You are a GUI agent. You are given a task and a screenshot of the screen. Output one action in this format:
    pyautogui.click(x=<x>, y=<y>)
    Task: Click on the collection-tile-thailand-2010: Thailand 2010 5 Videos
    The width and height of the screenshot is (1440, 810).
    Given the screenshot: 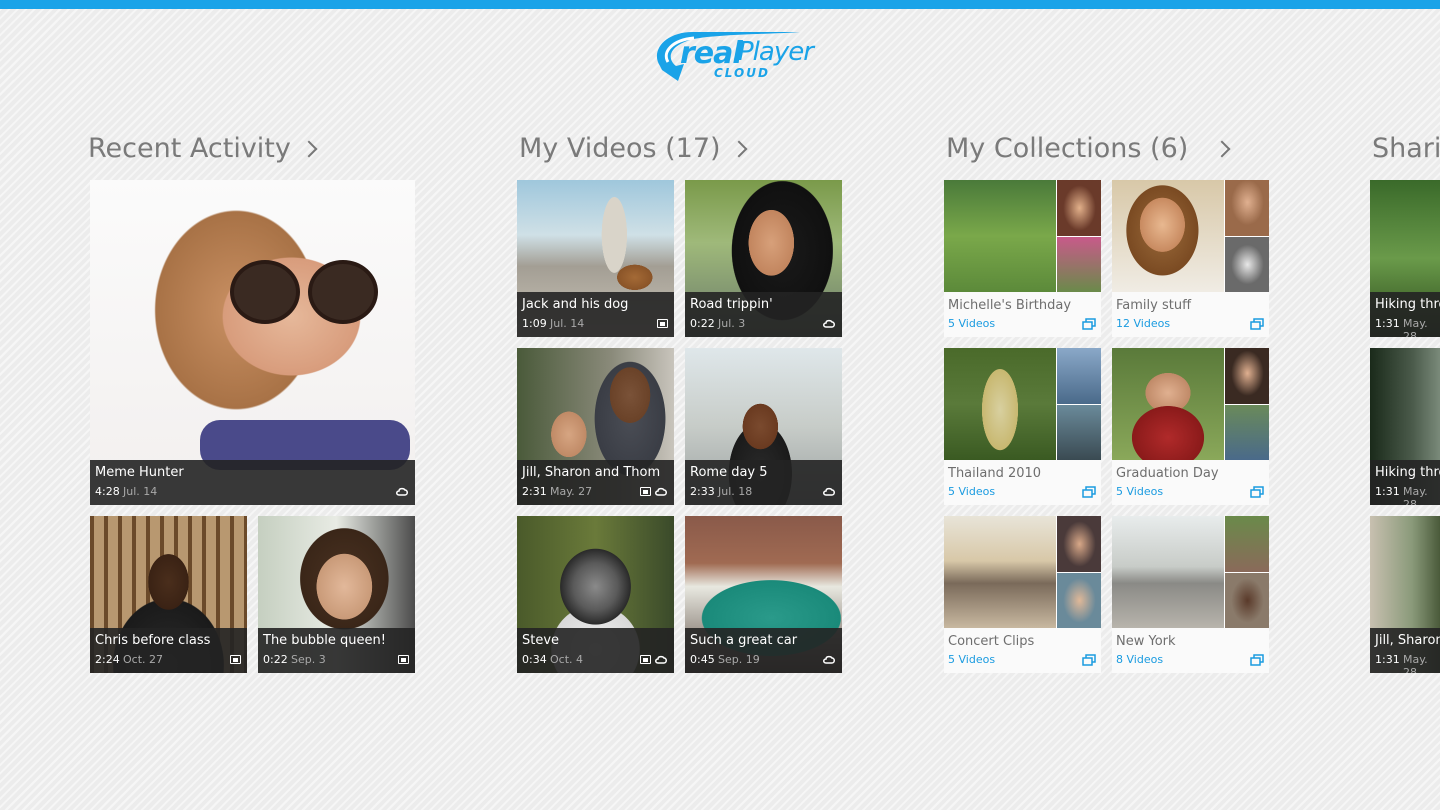 What is the action you would take?
    pyautogui.click(x=1022, y=426)
    